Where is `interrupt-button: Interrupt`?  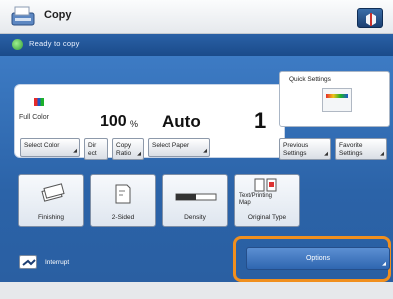 interrupt-button: Interrupt is located at coordinates (69, 263).